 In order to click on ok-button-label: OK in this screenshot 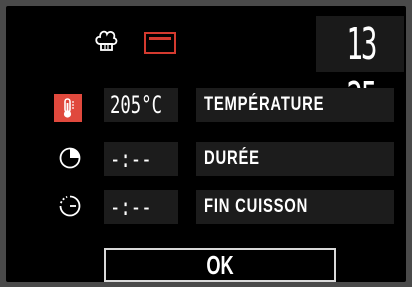, I will do `click(220, 265)`.